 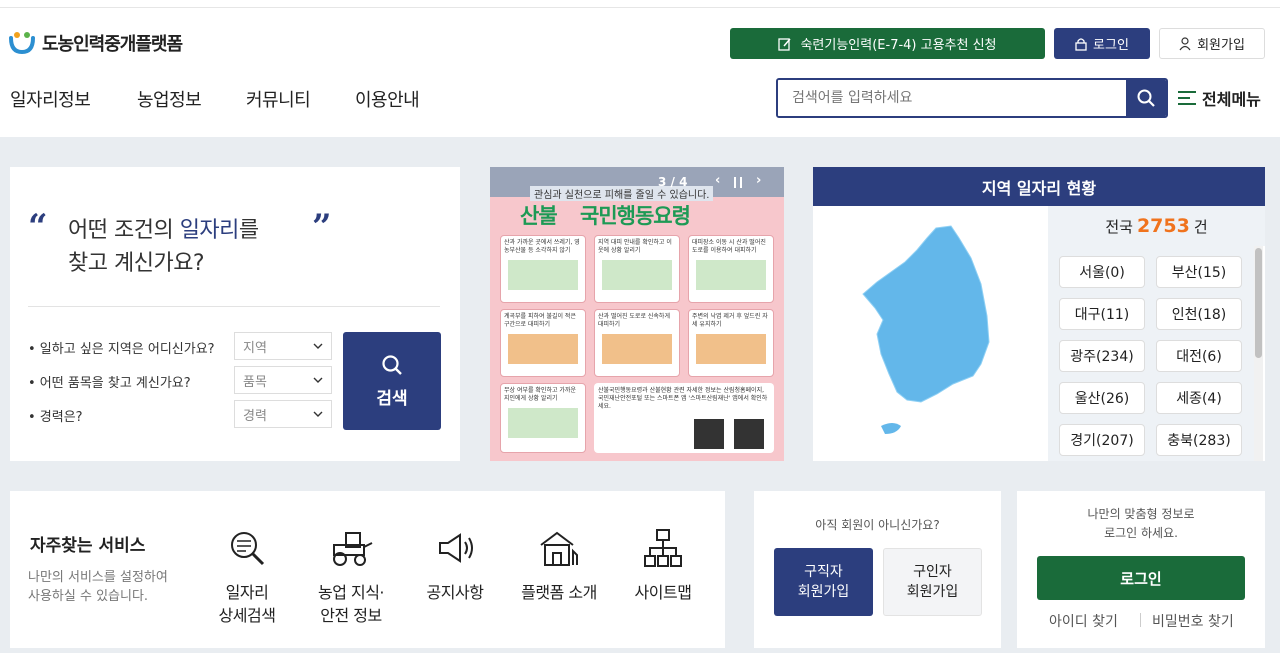 I want to click on nav-job-info: 일자리정보, so click(x=50, y=99).